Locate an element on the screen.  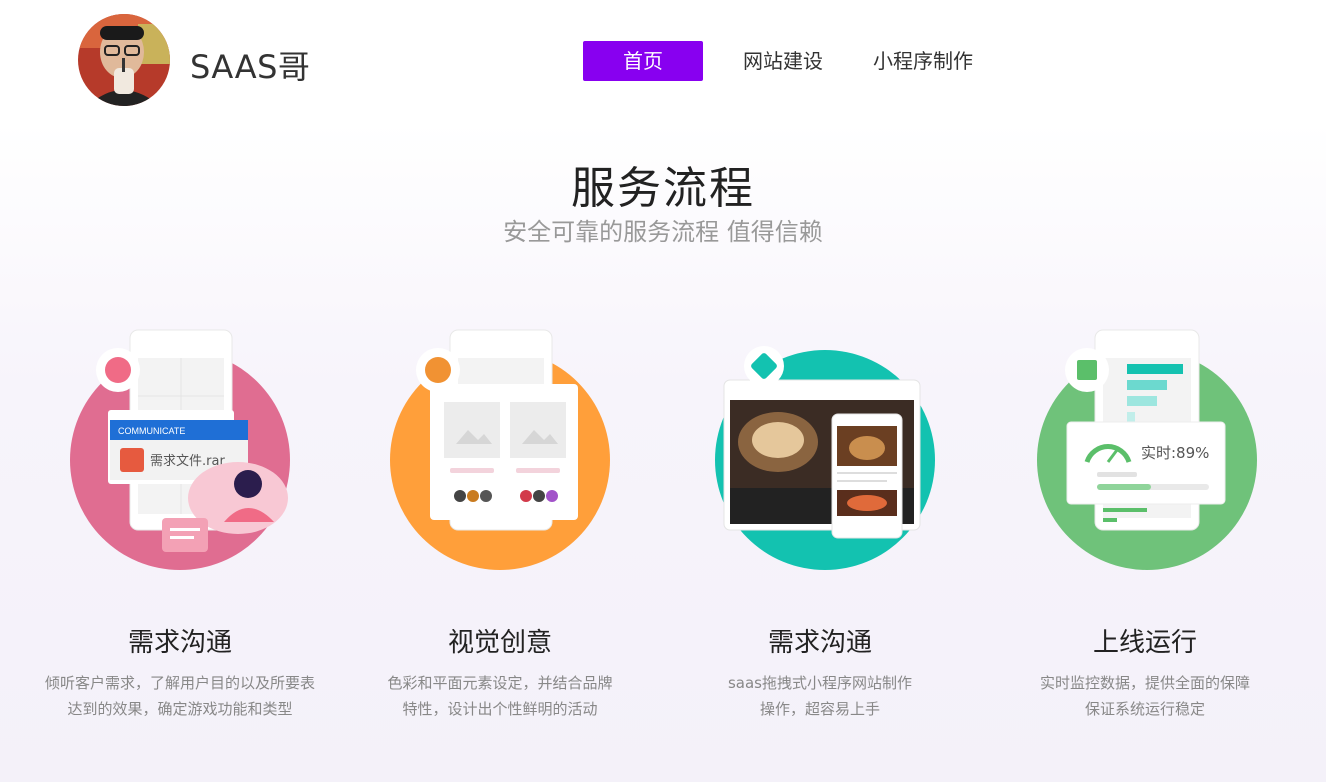
avatar is located at coordinates (124, 60).